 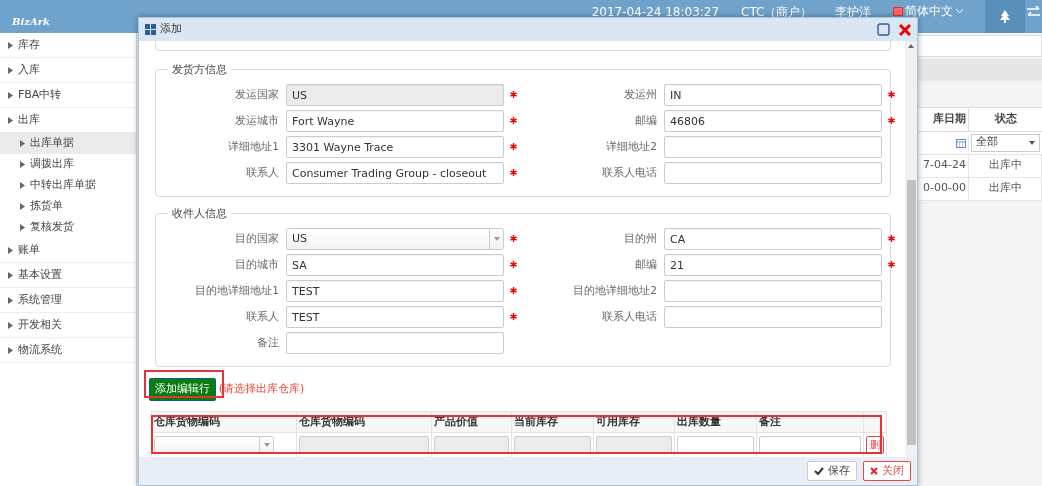 I want to click on field-label: 目的地详细地址2, so click(x=615, y=291).